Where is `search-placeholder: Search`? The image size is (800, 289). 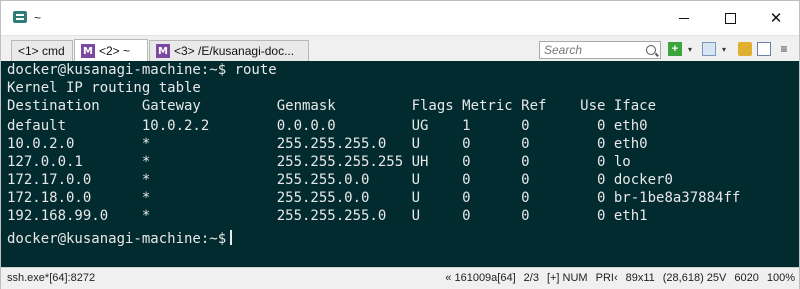 search-placeholder: Search is located at coordinates (563, 50).